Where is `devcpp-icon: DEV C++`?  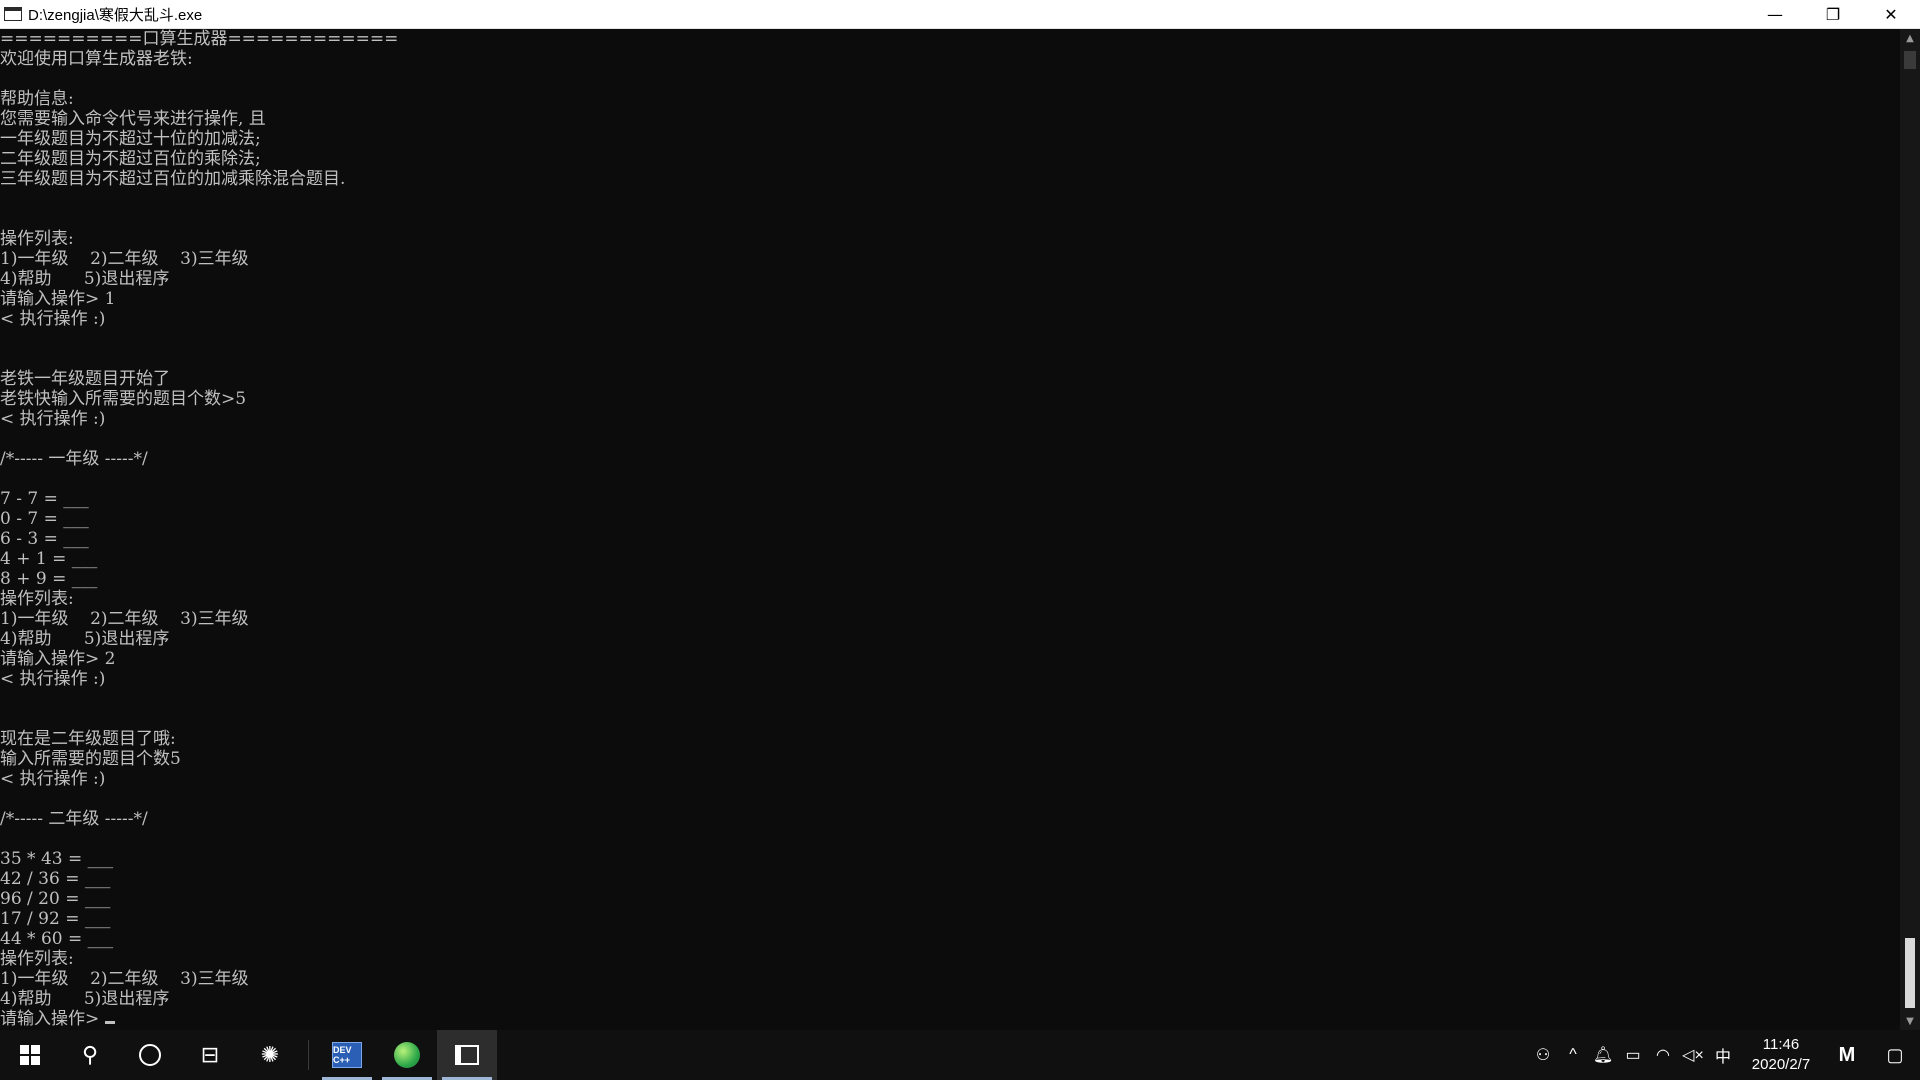 devcpp-icon: DEV C++ is located at coordinates (347, 1055).